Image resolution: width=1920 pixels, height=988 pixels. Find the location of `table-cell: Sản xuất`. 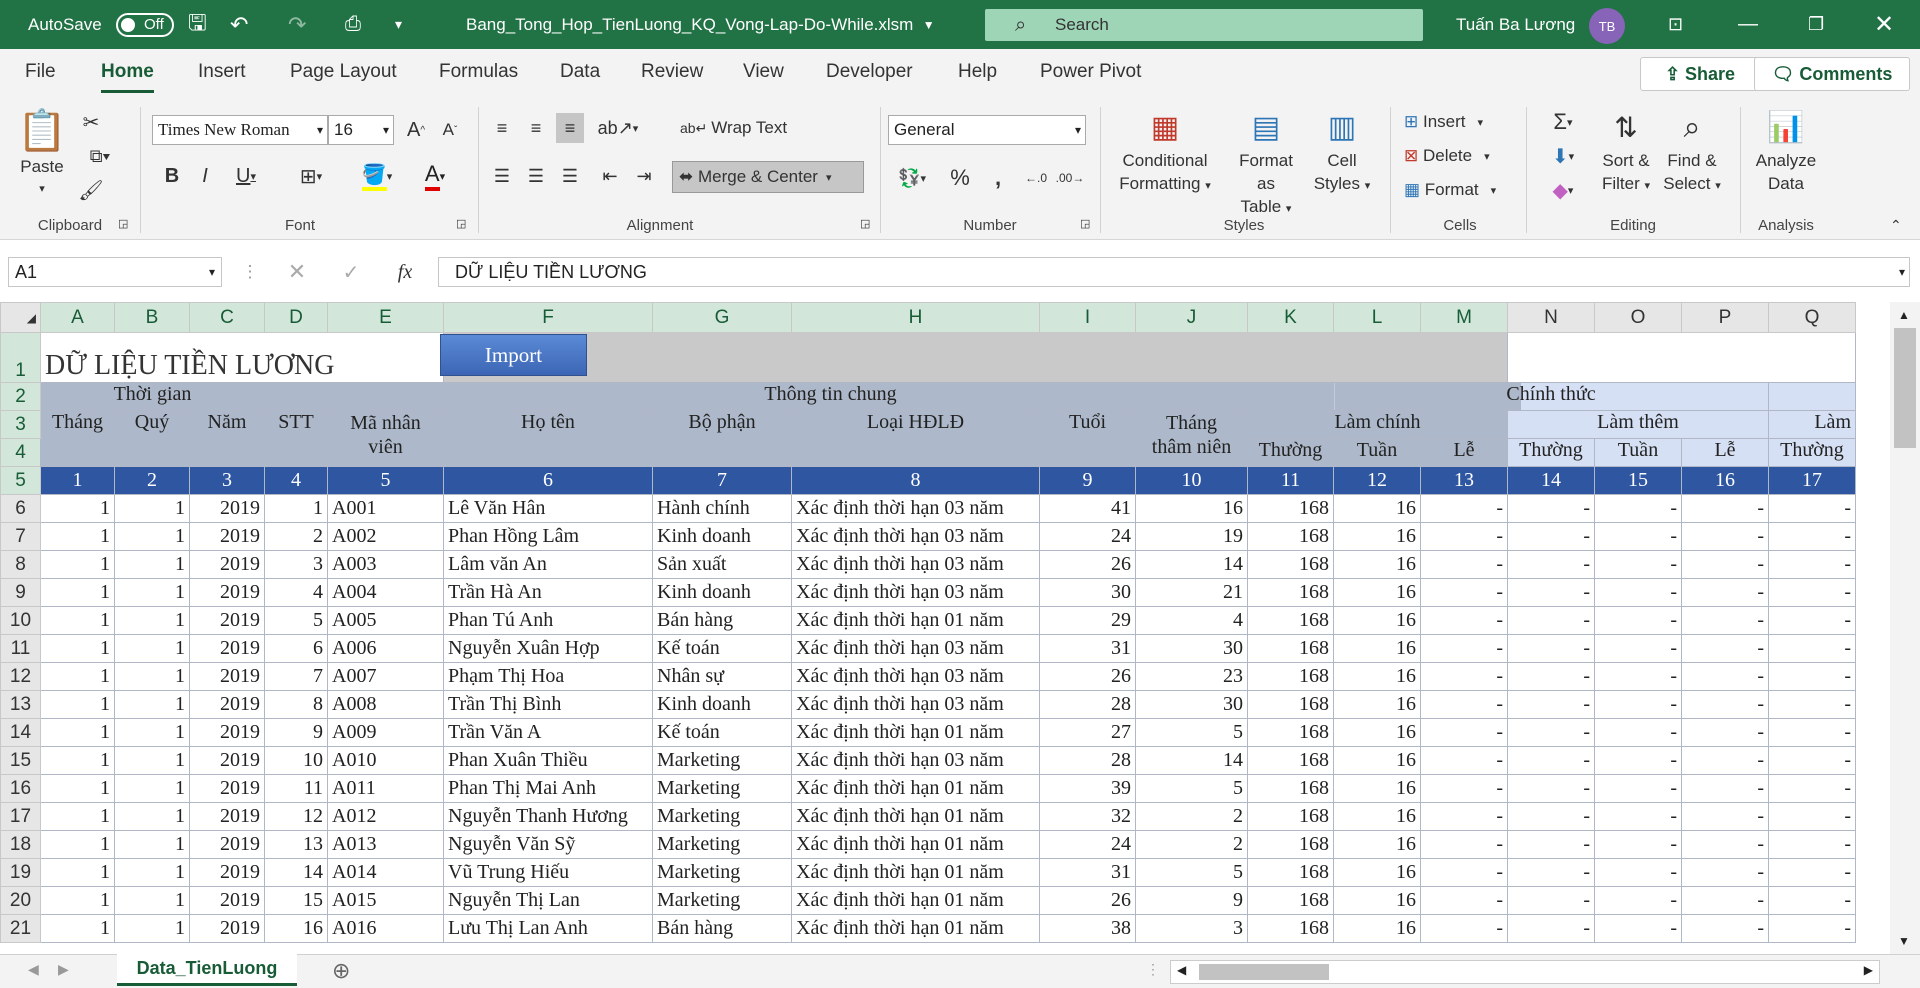

table-cell: Sản xuất is located at coordinates (722, 564).